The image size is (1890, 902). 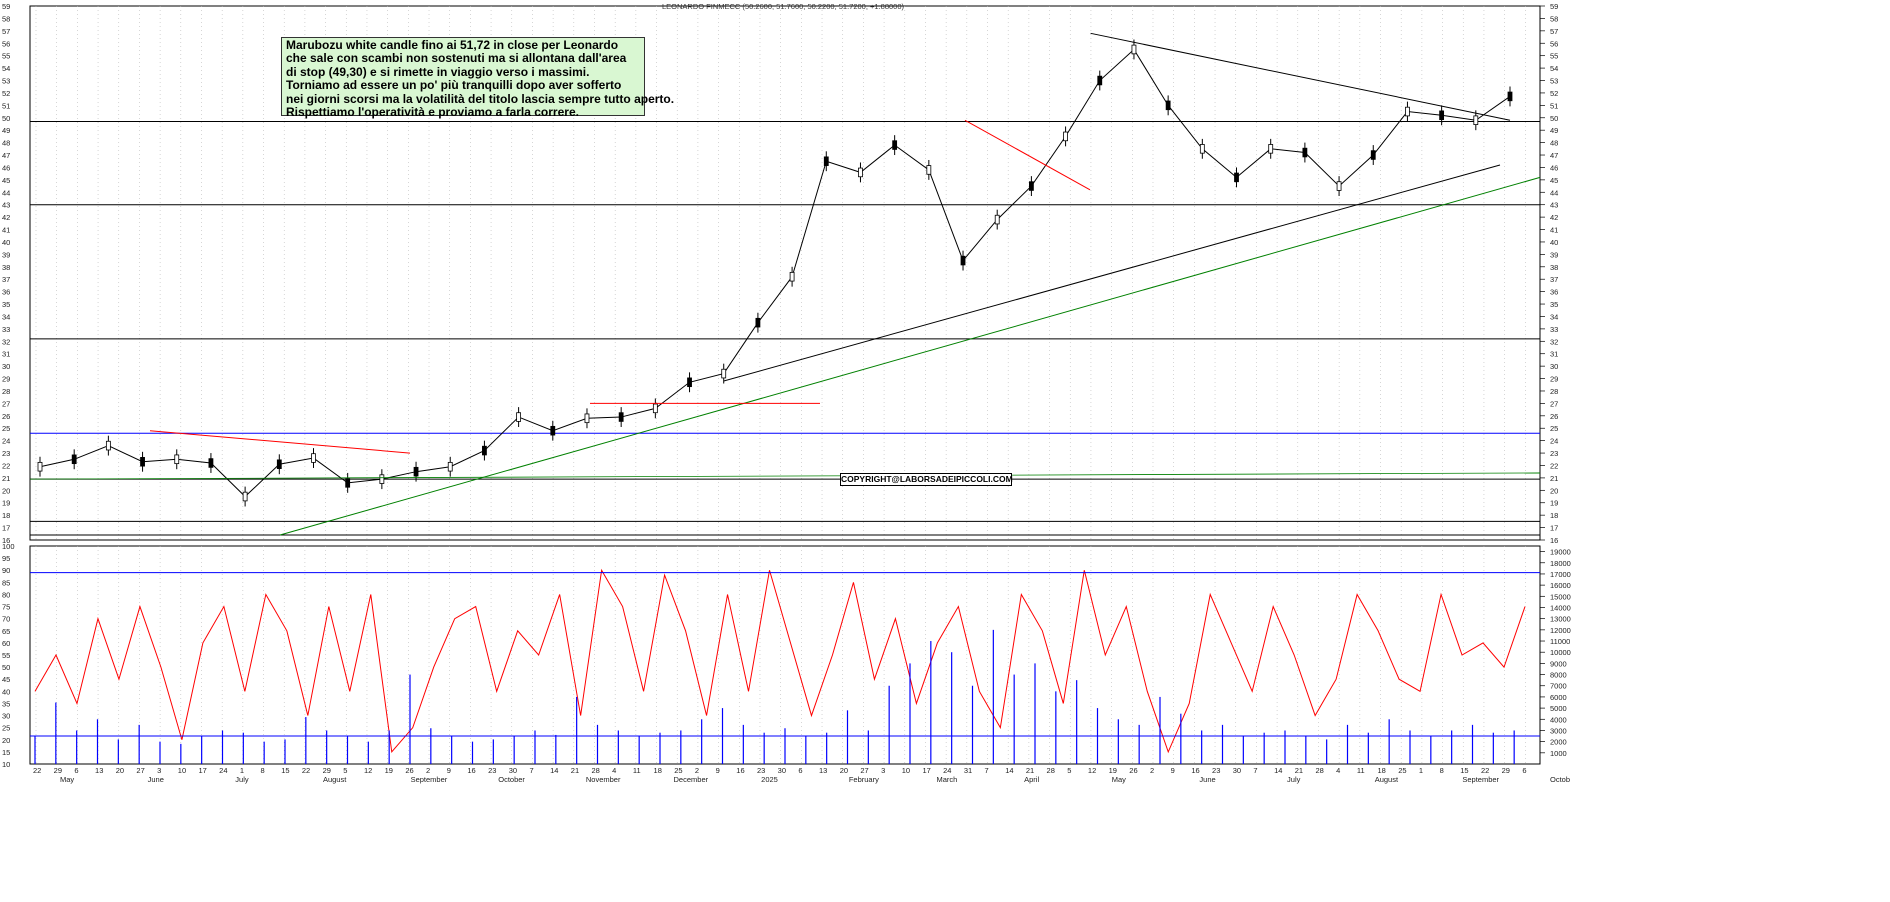 What do you see at coordinates (1554, 81) in the screenshot?
I see `y-tick-label: 53` at bounding box center [1554, 81].